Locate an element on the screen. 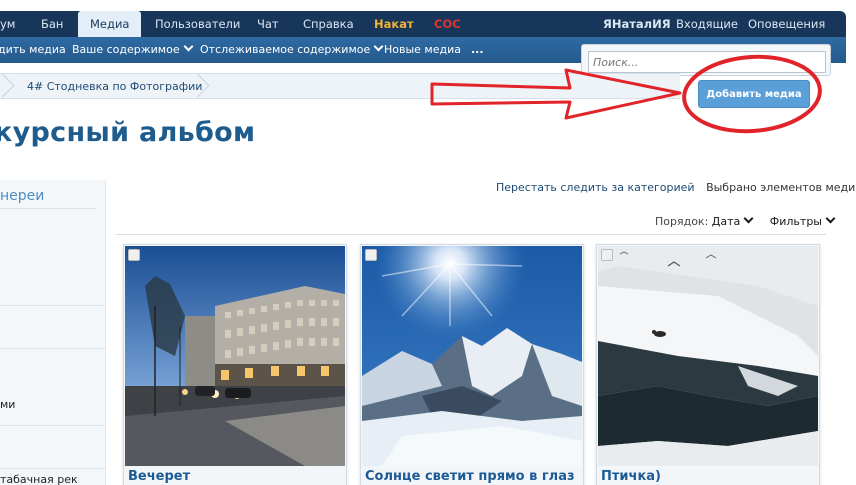  media-title: Вечерет is located at coordinates (159, 476).